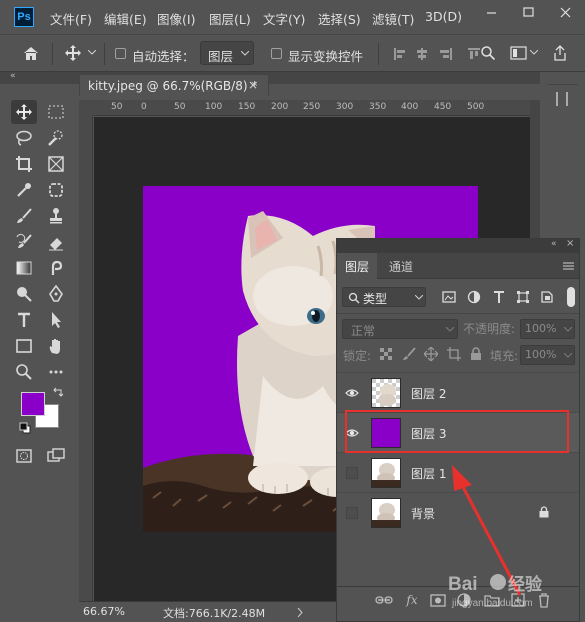 The width and height of the screenshot is (585, 622). What do you see at coordinates (449, 297) in the screenshot?
I see `pixel-layer-filter-icon` at bounding box center [449, 297].